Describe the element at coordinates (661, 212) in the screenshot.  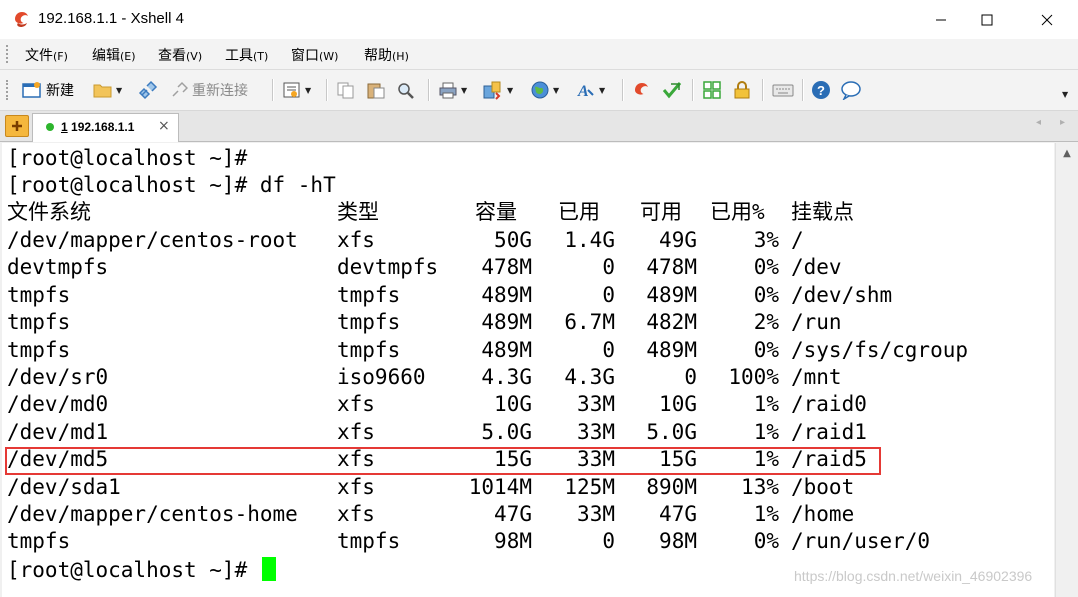
I see `header-avail: 可用` at that location.